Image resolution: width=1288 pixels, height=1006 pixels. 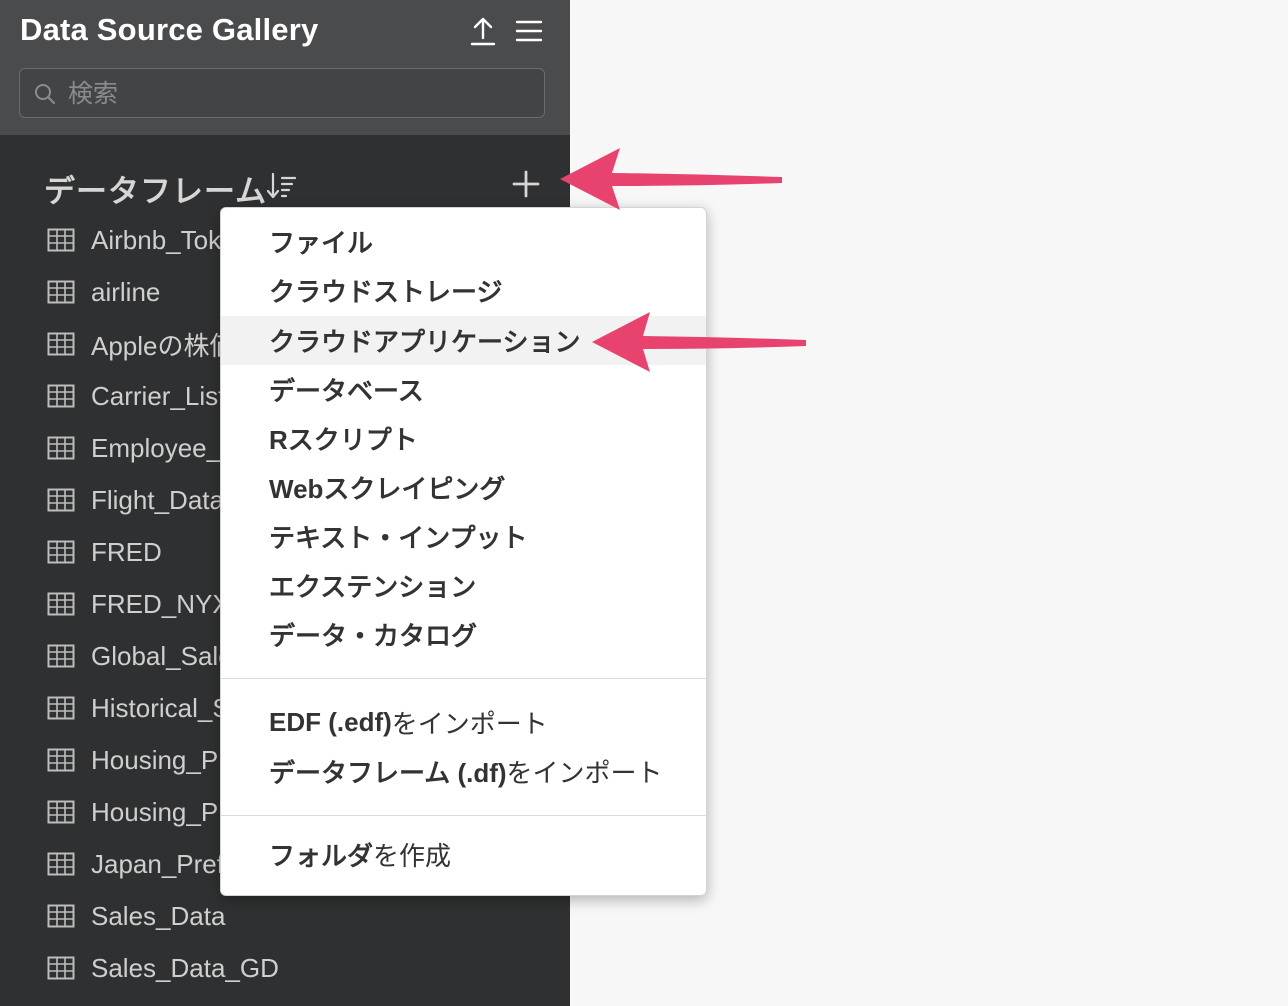 I want to click on sort-button, so click(x=282, y=186).